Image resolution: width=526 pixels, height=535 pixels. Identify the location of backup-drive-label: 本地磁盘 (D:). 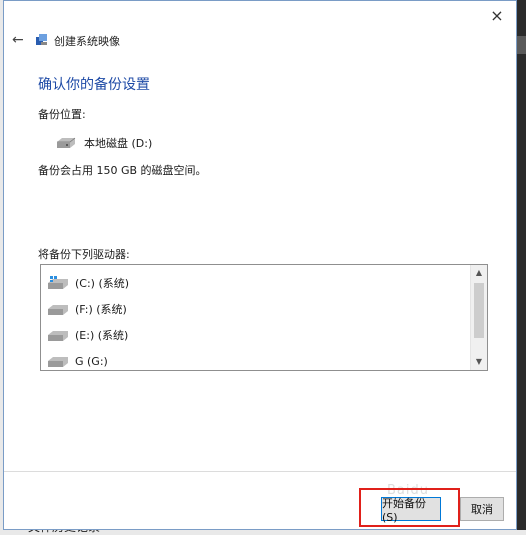
(118, 143).